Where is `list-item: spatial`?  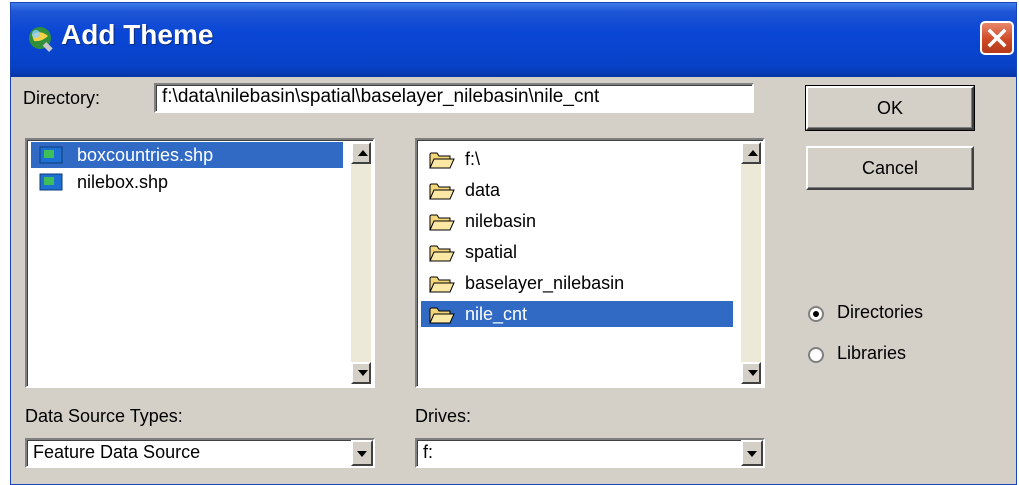 list-item: spatial is located at coordinates (577, 252).